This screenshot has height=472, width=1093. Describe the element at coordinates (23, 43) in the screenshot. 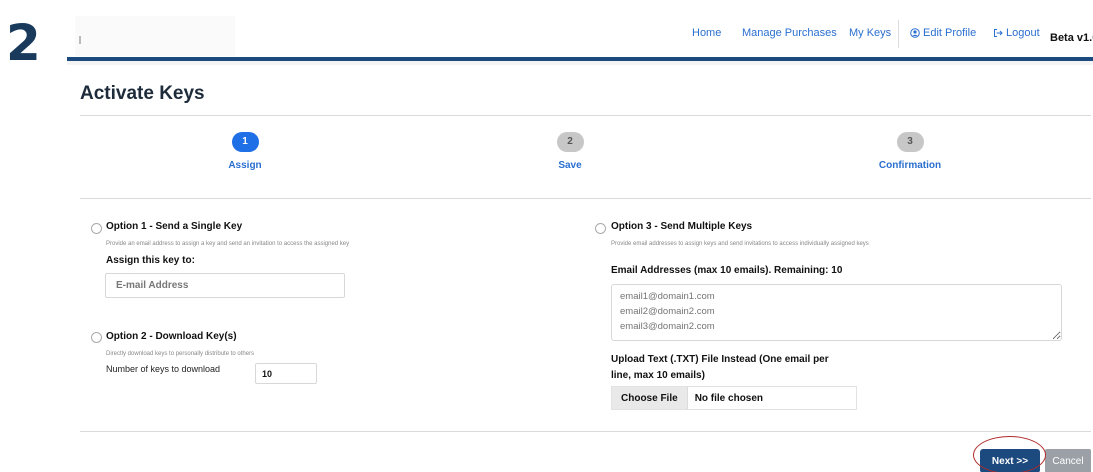

I see `step-number: 2` at that location.